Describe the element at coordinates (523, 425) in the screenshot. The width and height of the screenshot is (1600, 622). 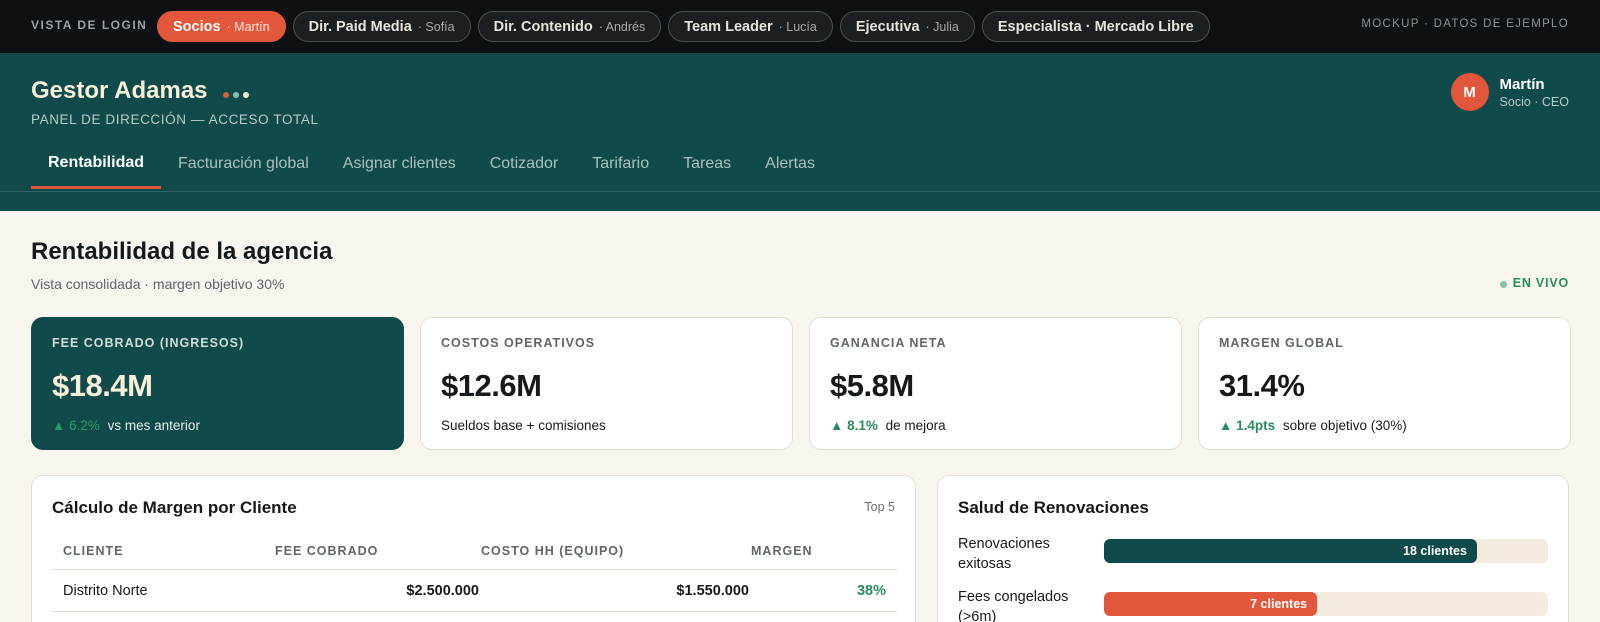
I see `kpi-note-text: Sueldos base + comisiones` at that location.